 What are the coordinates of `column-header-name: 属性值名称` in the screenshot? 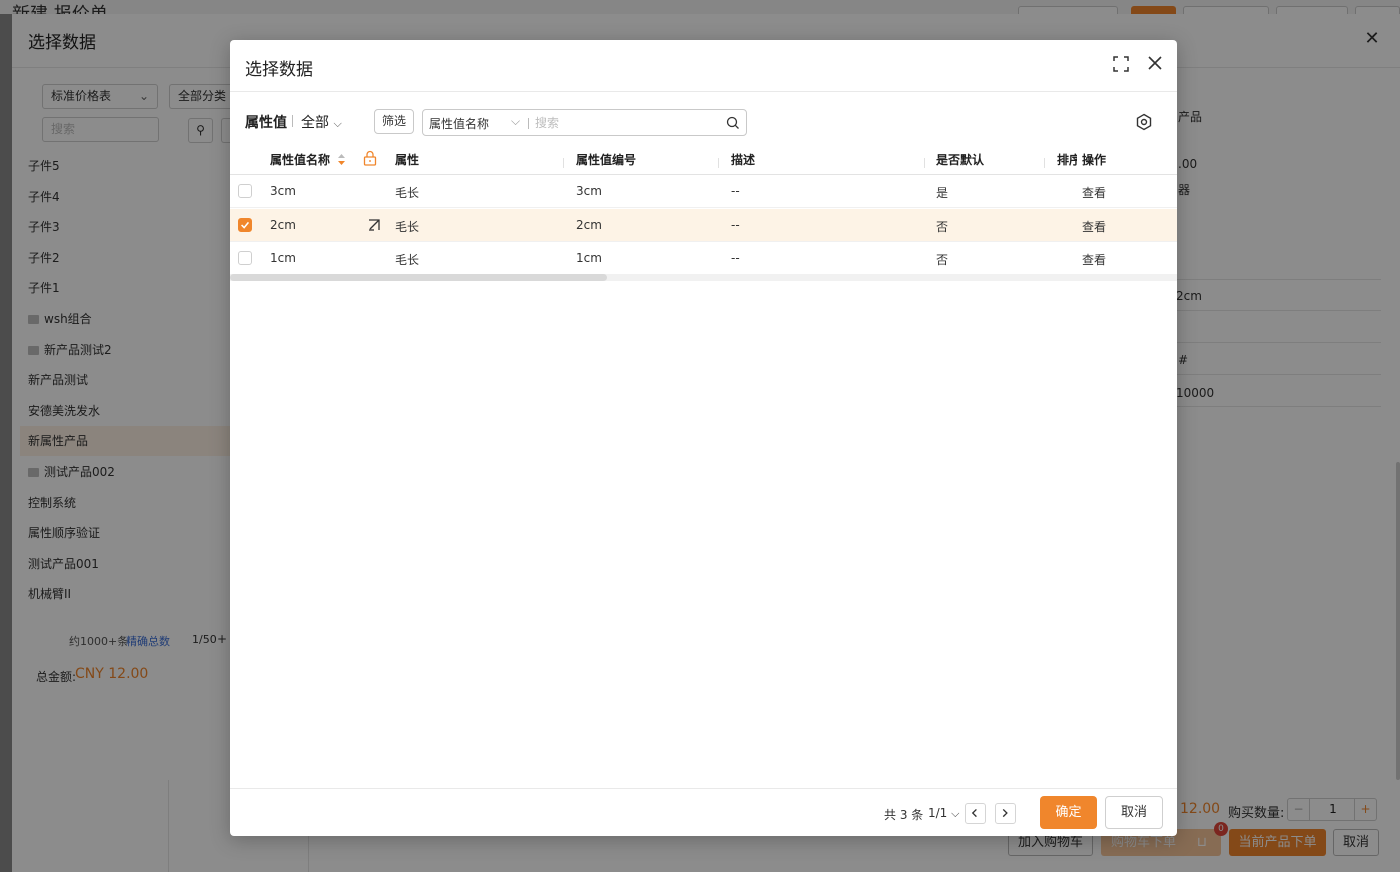 It's located at (300, 159).